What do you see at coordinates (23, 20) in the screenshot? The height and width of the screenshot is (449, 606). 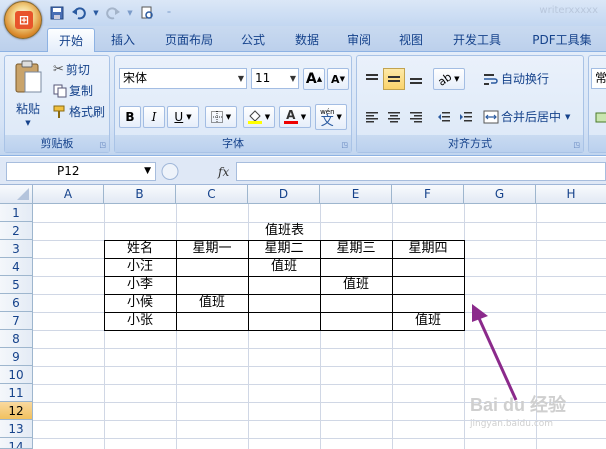 I see `office-button: ⊞` at bounding box center [23, 20].